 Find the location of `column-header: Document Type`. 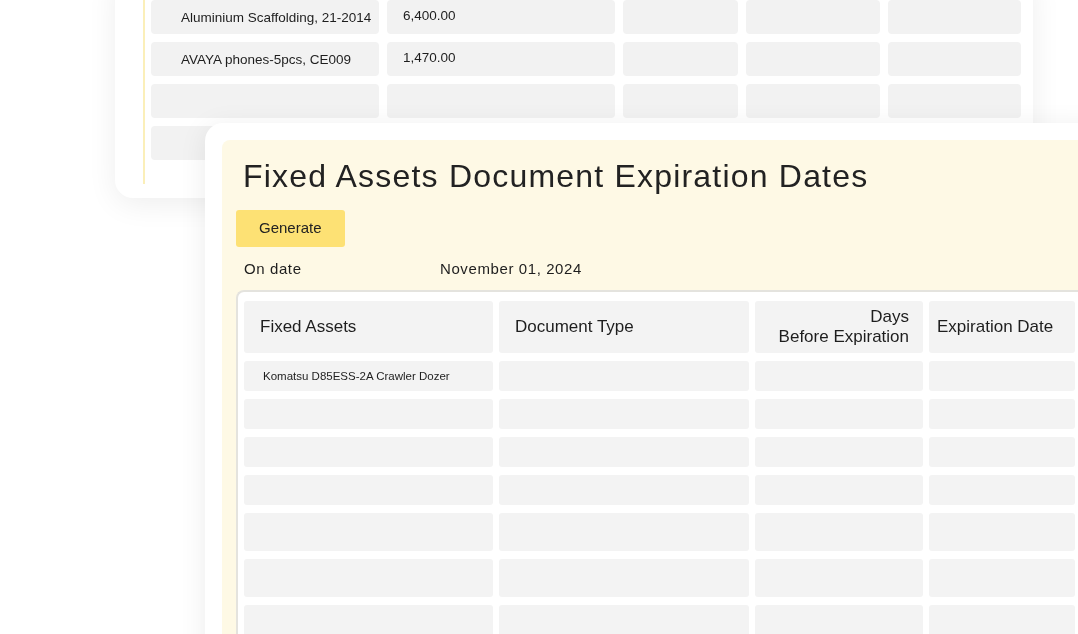

column-header: Document Type is located at coordinates (624, 327).